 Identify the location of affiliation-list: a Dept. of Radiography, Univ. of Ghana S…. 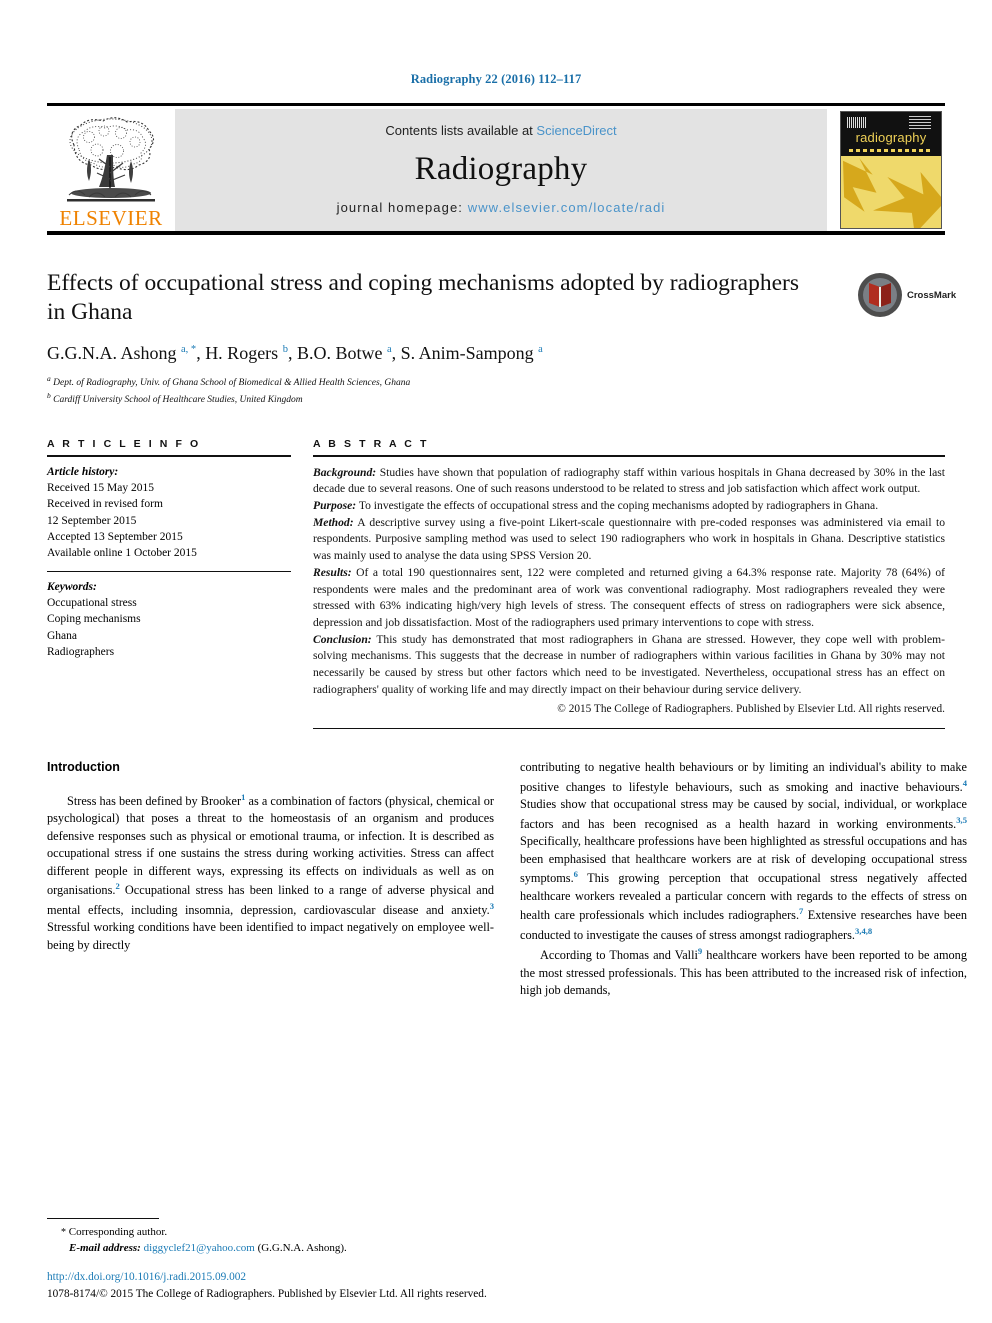
(496, 391).